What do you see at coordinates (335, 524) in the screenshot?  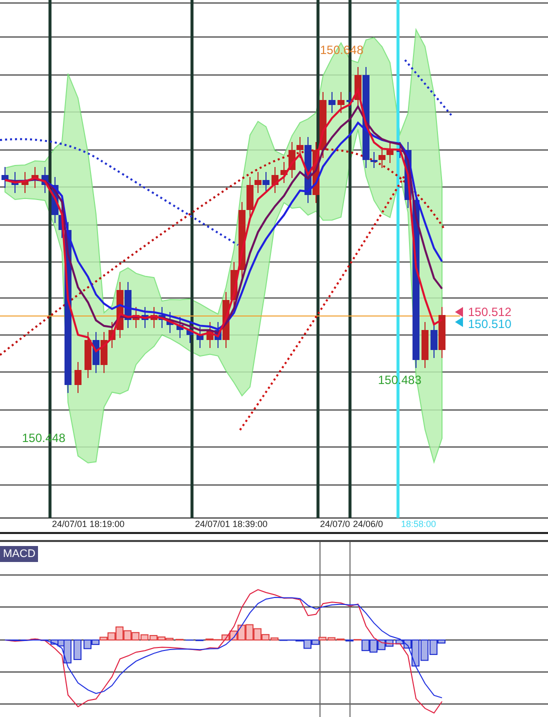 I see `time-axis-label: 24/07/0` at bounding box center [335, 524].